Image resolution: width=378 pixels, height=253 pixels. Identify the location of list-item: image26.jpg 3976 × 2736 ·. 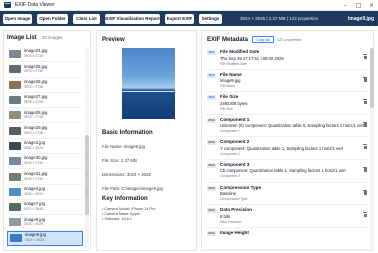
(45, 85).